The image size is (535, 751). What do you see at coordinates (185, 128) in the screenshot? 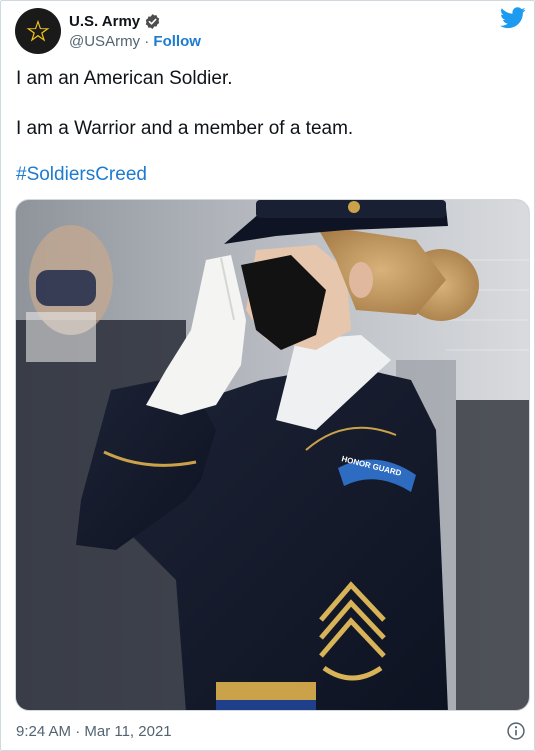
I see `tweet-line-2: I am a Warrior and a member of a team.` at bounding box center [185, 128].